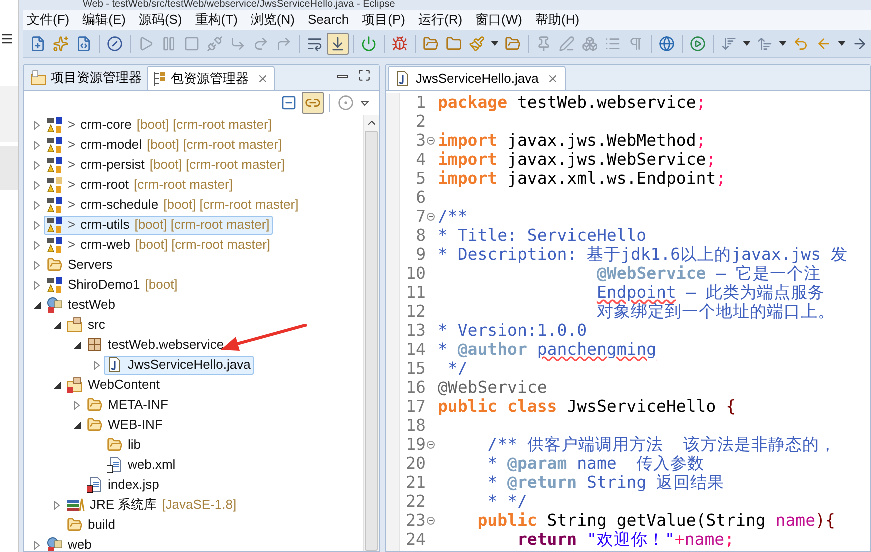  I want to click on tree-item: > crm-core [boot] [crm-root master], so click(159, 125).